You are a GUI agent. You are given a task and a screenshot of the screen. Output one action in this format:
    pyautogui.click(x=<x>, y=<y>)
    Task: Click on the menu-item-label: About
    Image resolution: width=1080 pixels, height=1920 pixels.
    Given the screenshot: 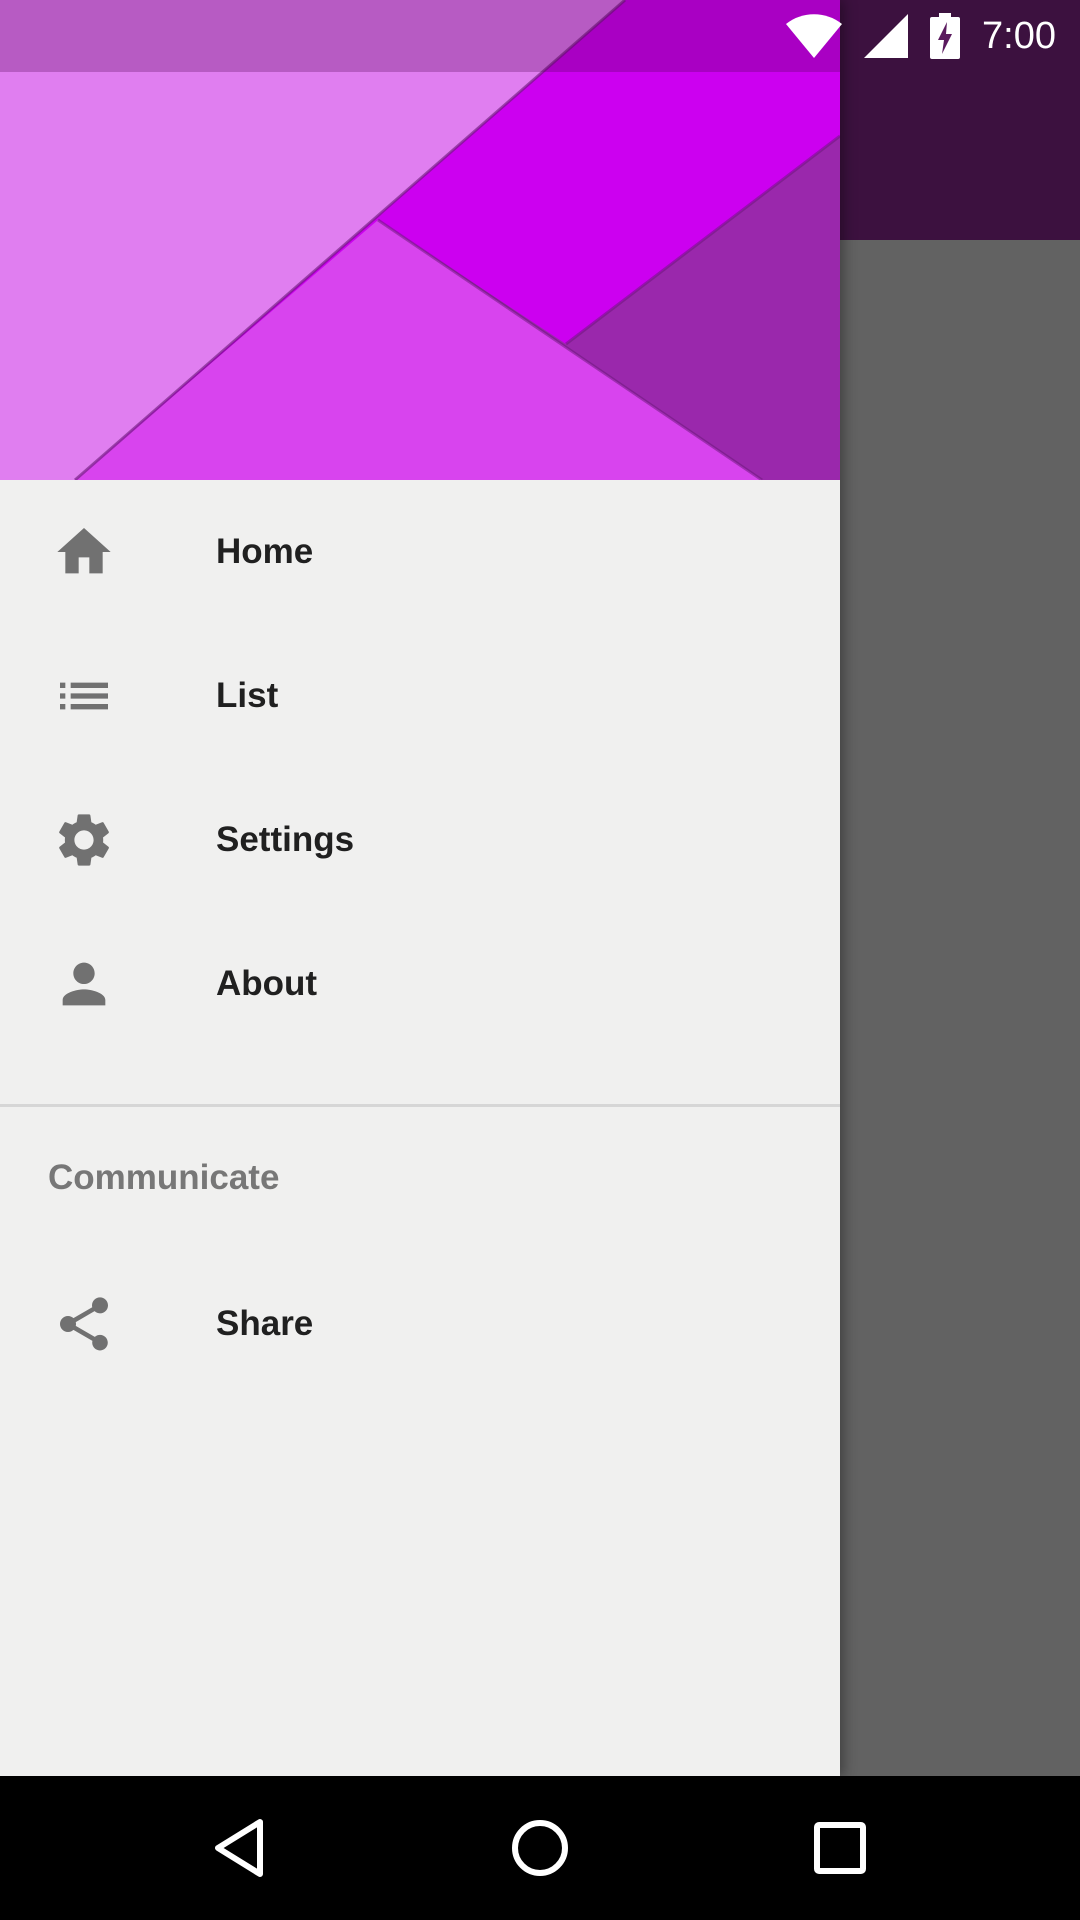 What is the action you would take?
    pyautogui.click(x=267, y=983)
    